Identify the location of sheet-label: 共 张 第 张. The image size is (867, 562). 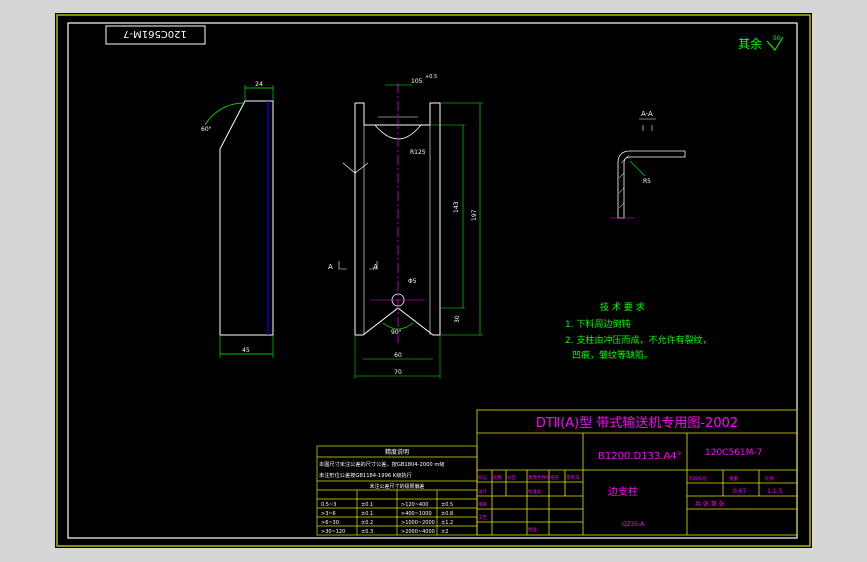
(710, 504).